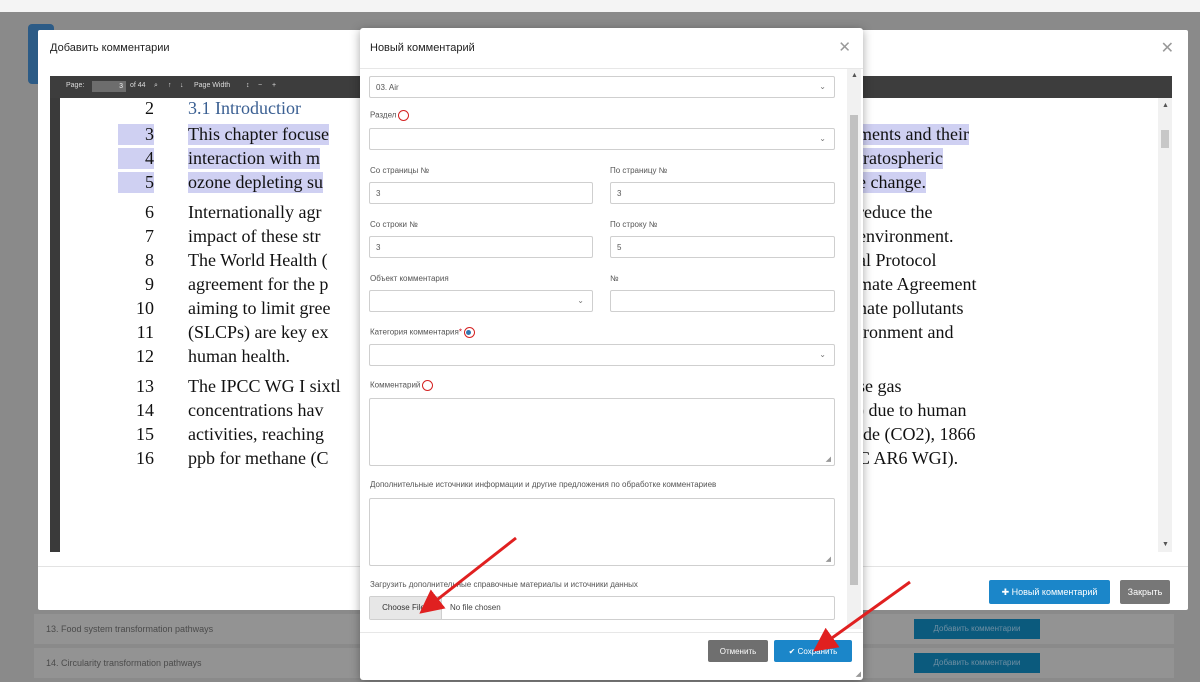  Describe the element at coordinates (260, 85) in the screenshot. I see `zoom-out-icon: −` at that location.